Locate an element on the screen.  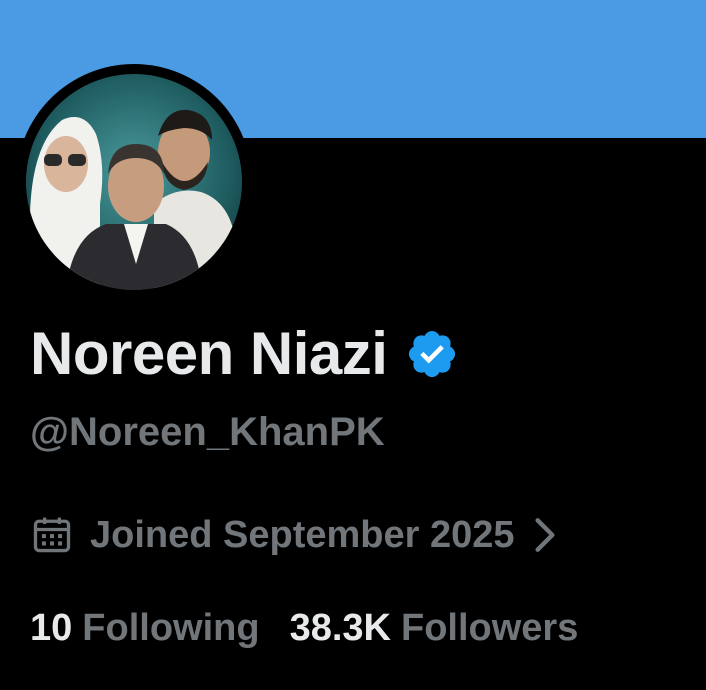
following-link: 10 Following is located at coordinates (145, 628).